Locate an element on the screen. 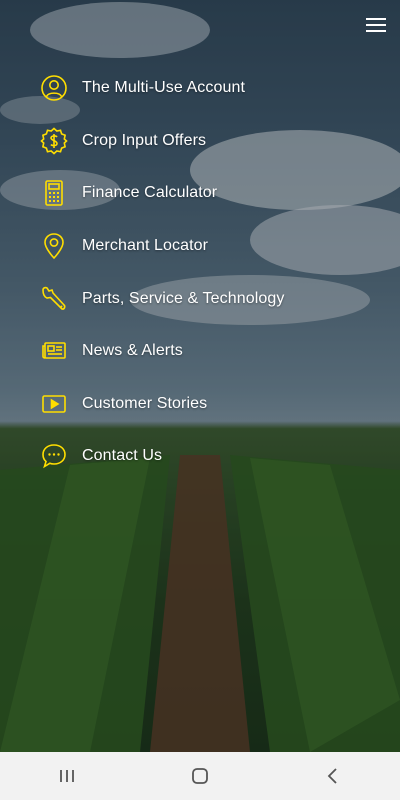  menu-item-label: Customer Stories is located at coordinates (145, 403).